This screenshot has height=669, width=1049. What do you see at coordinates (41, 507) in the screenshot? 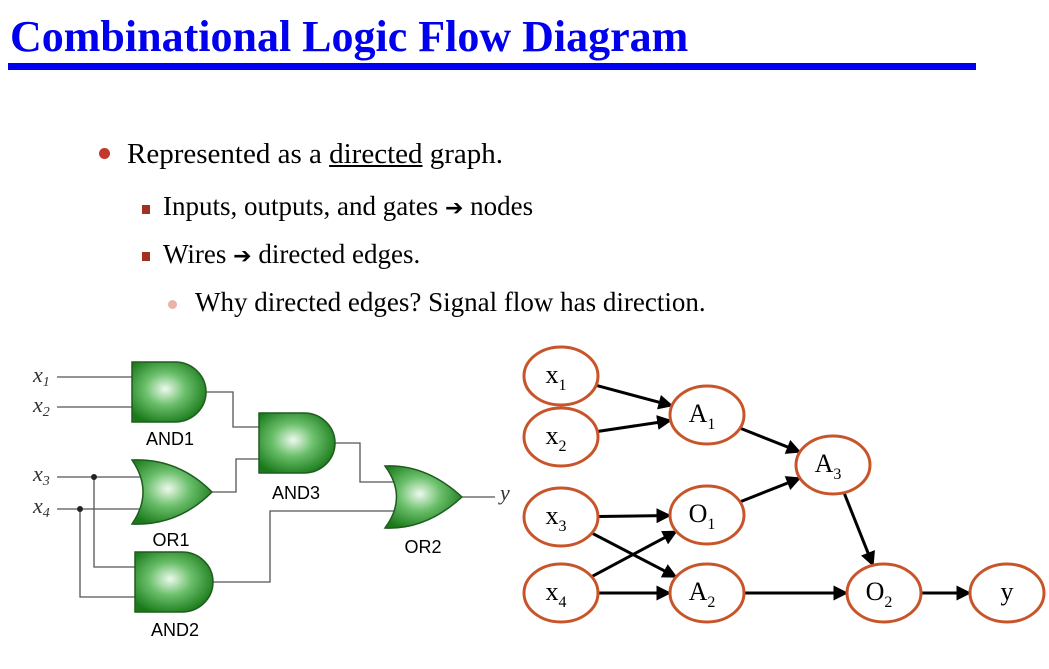
I see `schematic-input-x4: x4` at bounding box center [41, 507].